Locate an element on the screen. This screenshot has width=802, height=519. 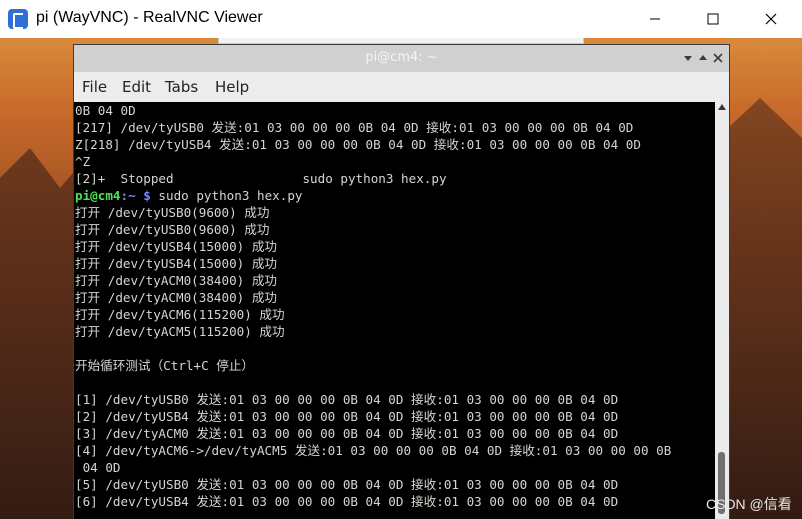
terminal-scrollbar is located at coordinates (722, 310).